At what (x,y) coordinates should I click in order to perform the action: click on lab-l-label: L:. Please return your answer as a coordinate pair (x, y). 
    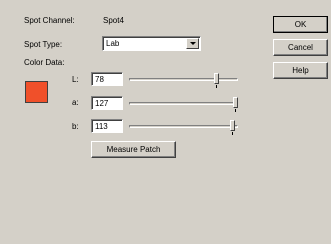
    Looking at the image, I should click on (75, 79).